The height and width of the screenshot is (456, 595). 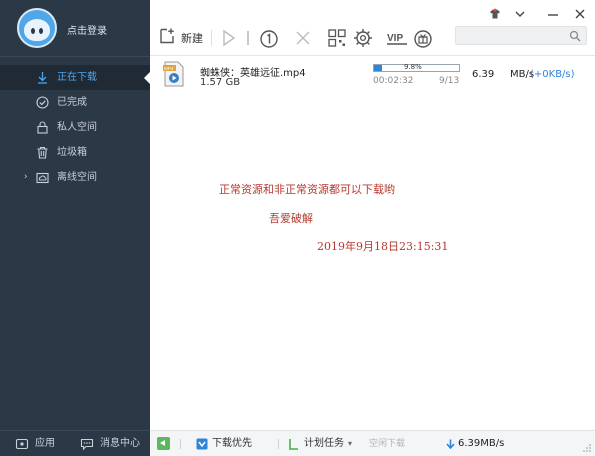 I want to click on task-download-speed: 6.39, so click(x=483, y=74).